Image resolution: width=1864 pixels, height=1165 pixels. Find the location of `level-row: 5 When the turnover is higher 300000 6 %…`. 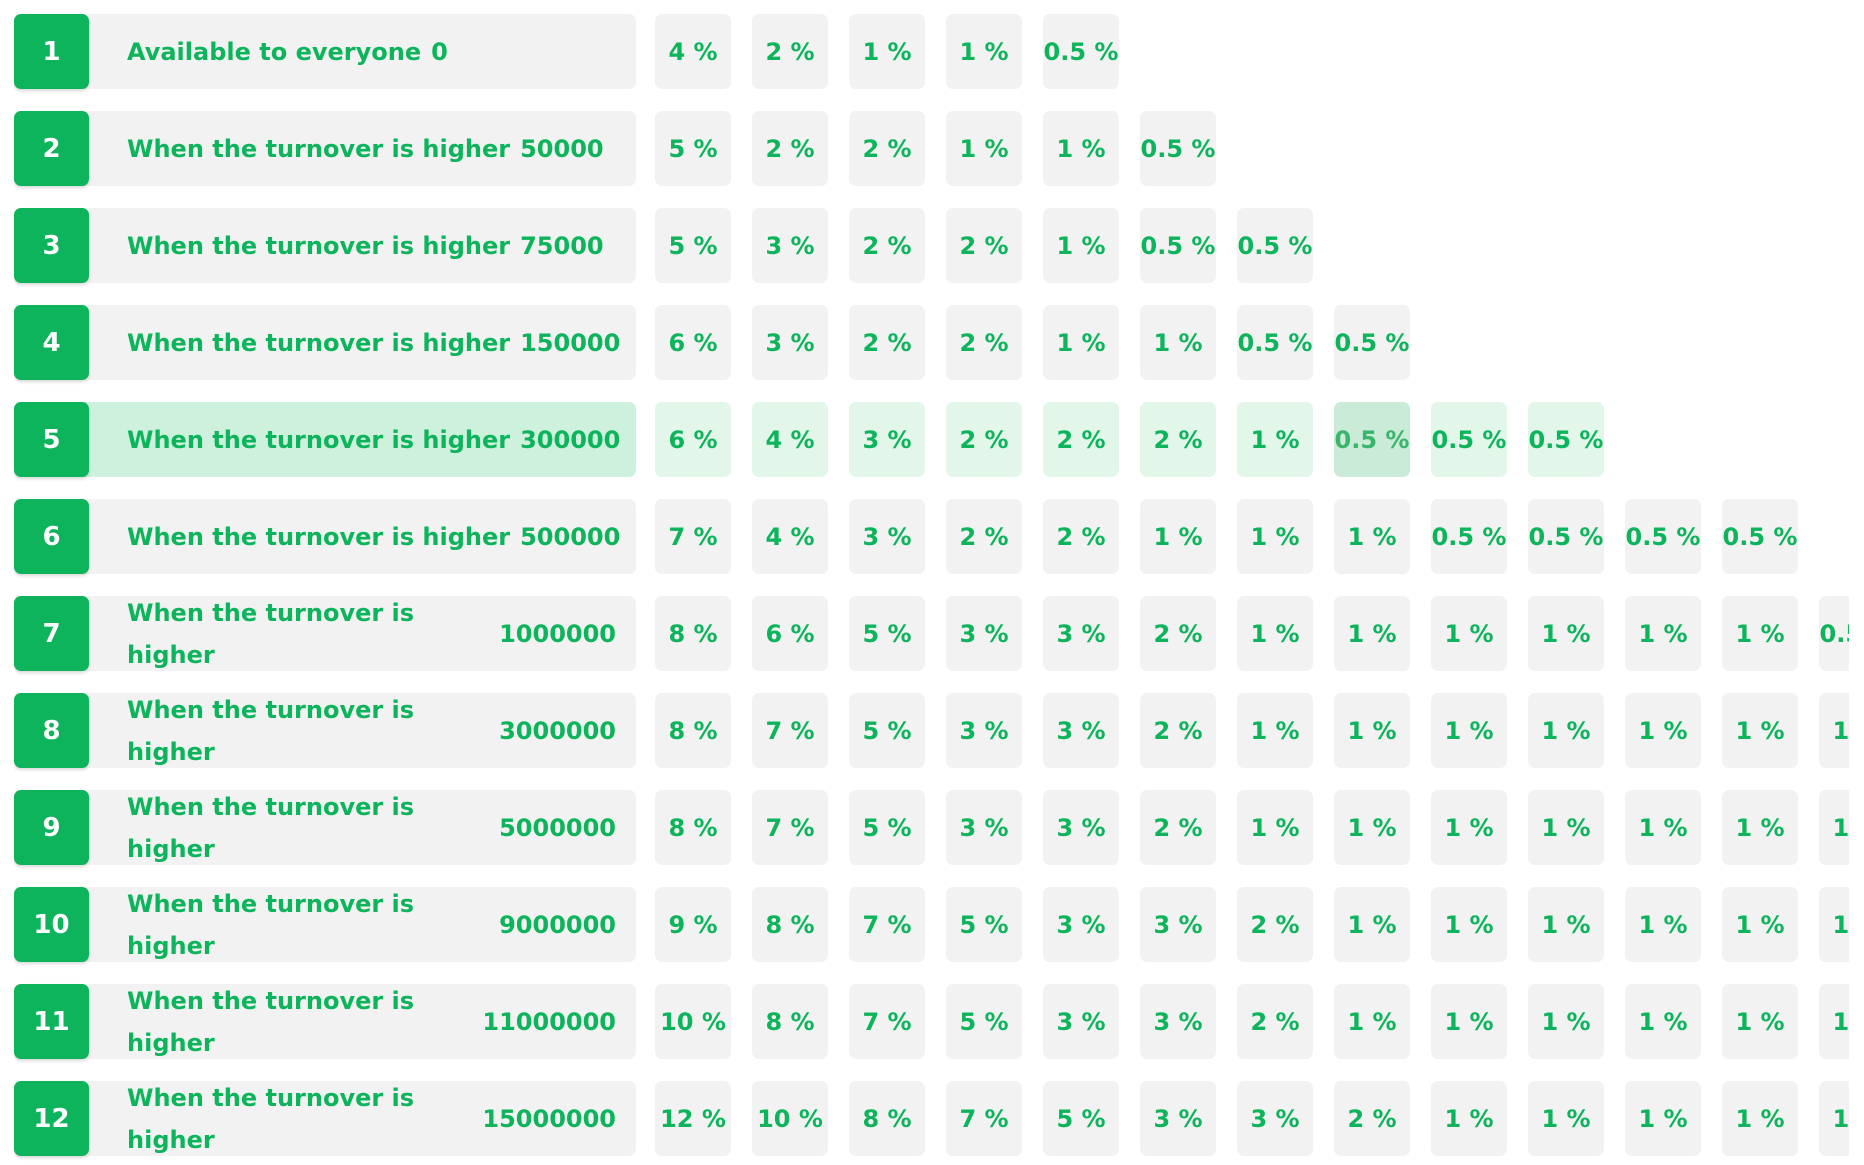

level-row: 5 When the turnover is higher 300000 6 %… is located at coordinates (931, 439).